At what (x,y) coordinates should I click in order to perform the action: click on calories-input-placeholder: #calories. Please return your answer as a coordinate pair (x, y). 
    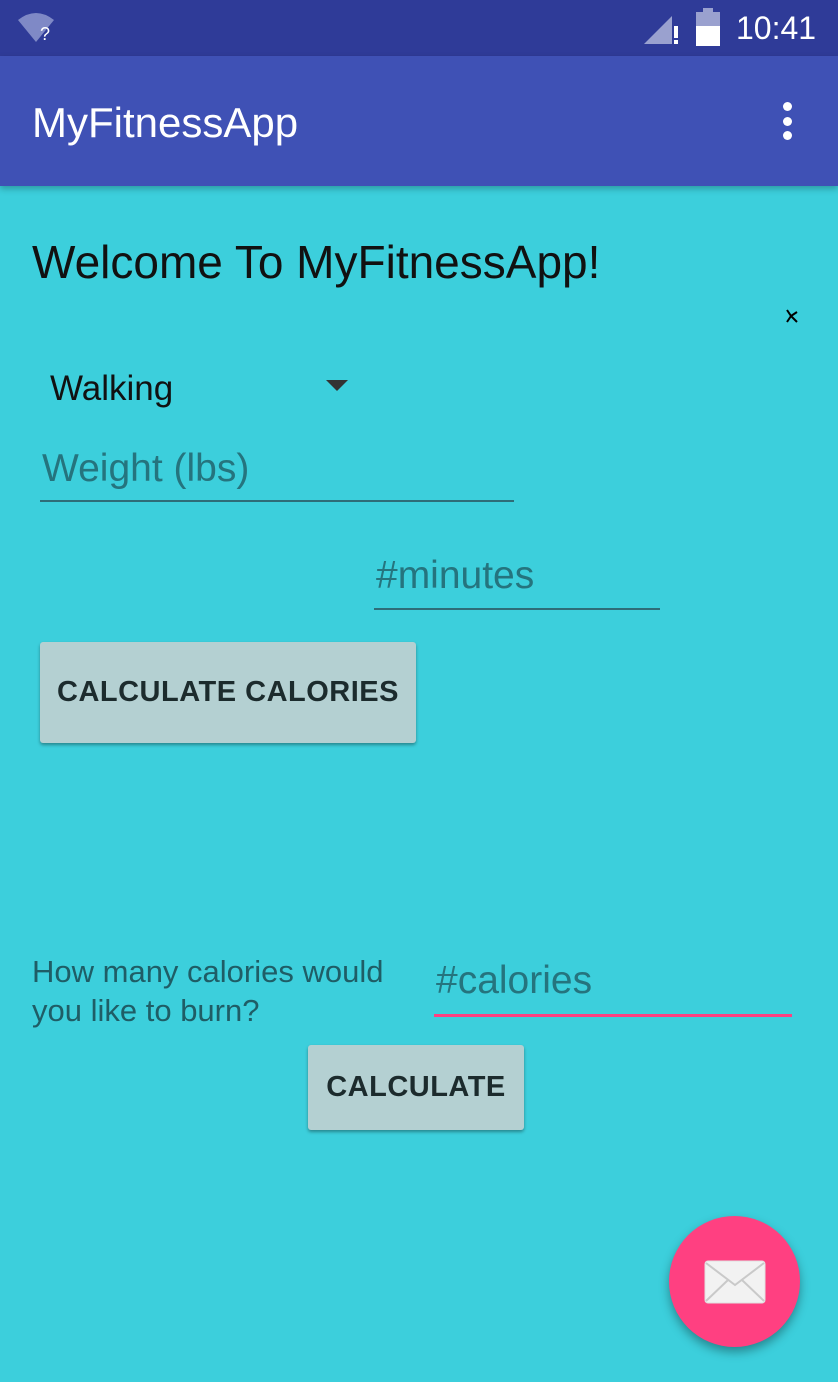
    Looking at the image, I should click on (514, 980).